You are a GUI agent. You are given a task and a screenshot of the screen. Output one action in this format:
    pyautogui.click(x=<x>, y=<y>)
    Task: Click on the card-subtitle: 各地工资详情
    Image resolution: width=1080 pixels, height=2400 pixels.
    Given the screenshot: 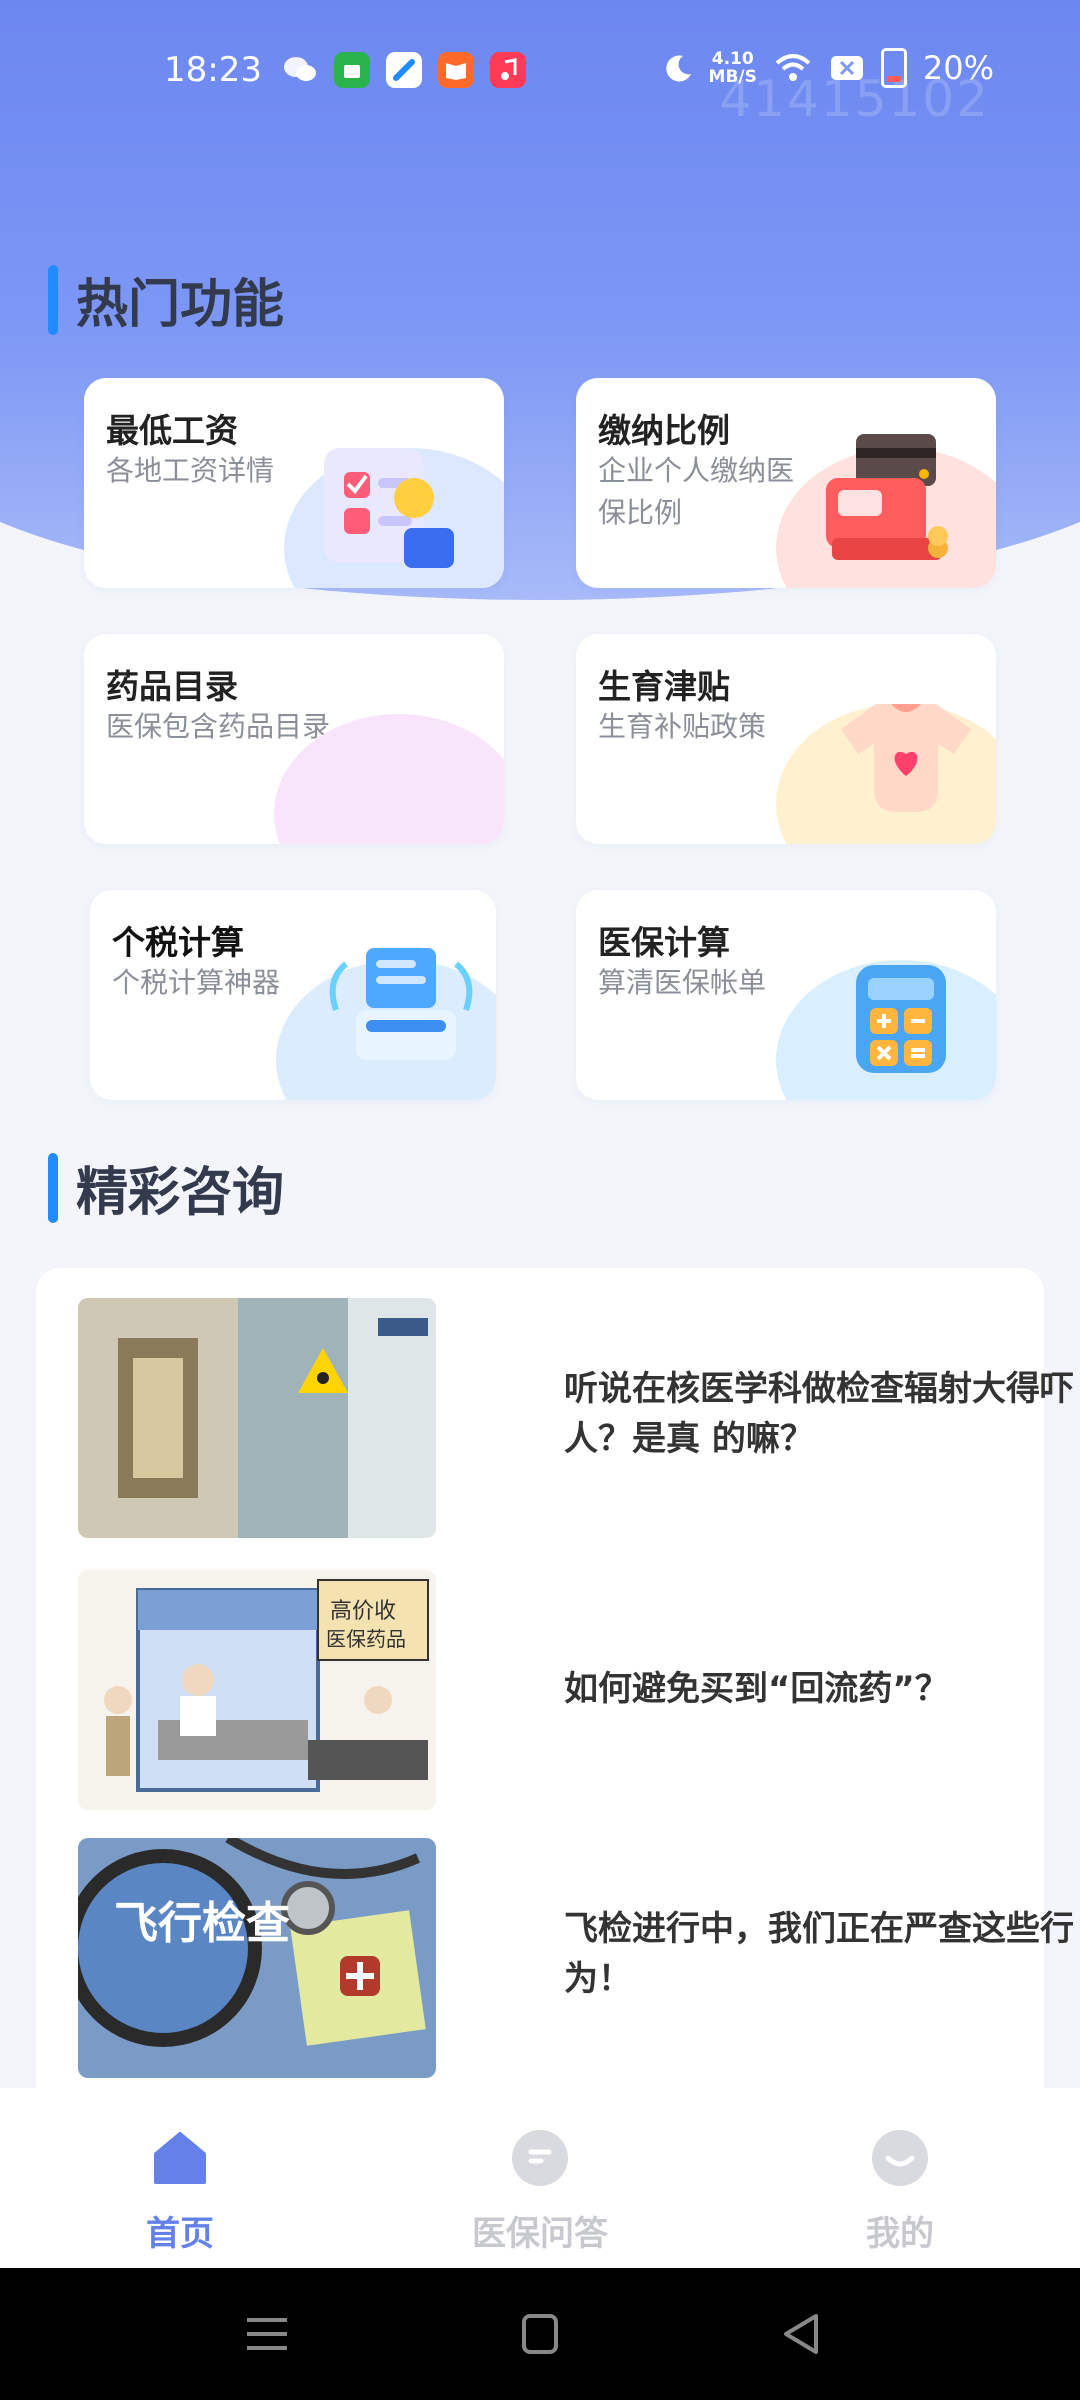 What is the action you would take?
    pyautogui.click(x=190, y=470)
    